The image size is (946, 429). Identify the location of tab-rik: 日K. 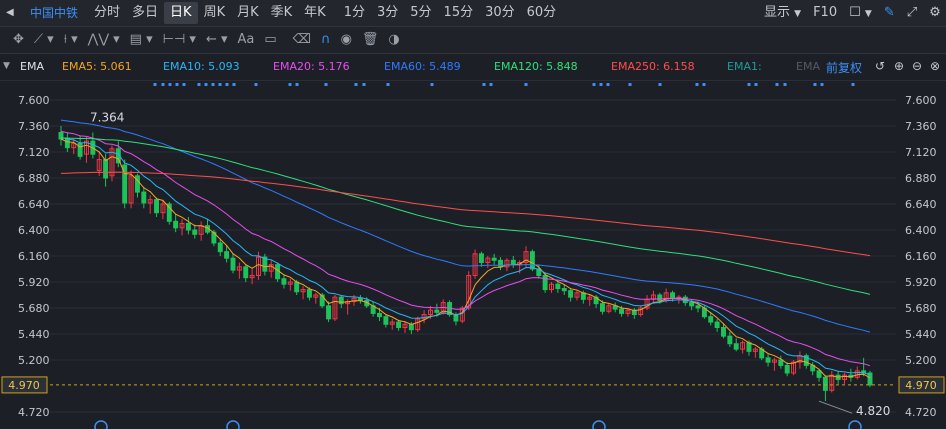
(181, 13).